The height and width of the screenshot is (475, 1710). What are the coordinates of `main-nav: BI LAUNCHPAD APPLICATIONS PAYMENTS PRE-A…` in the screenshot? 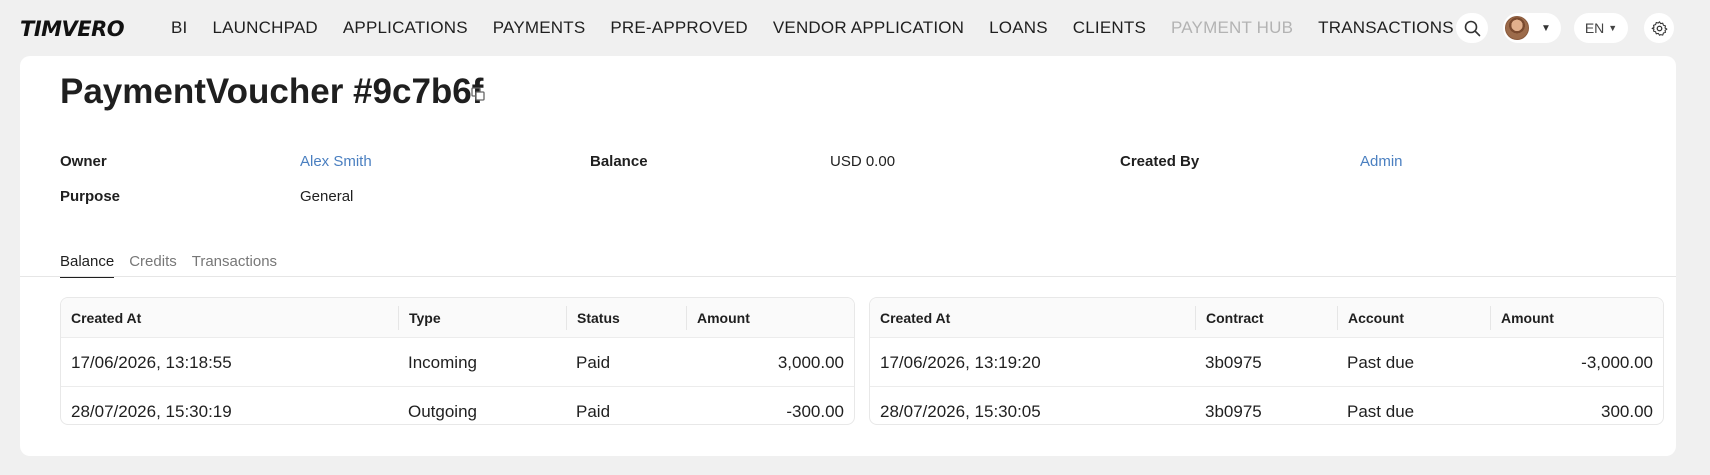 It's located at (825, 28).